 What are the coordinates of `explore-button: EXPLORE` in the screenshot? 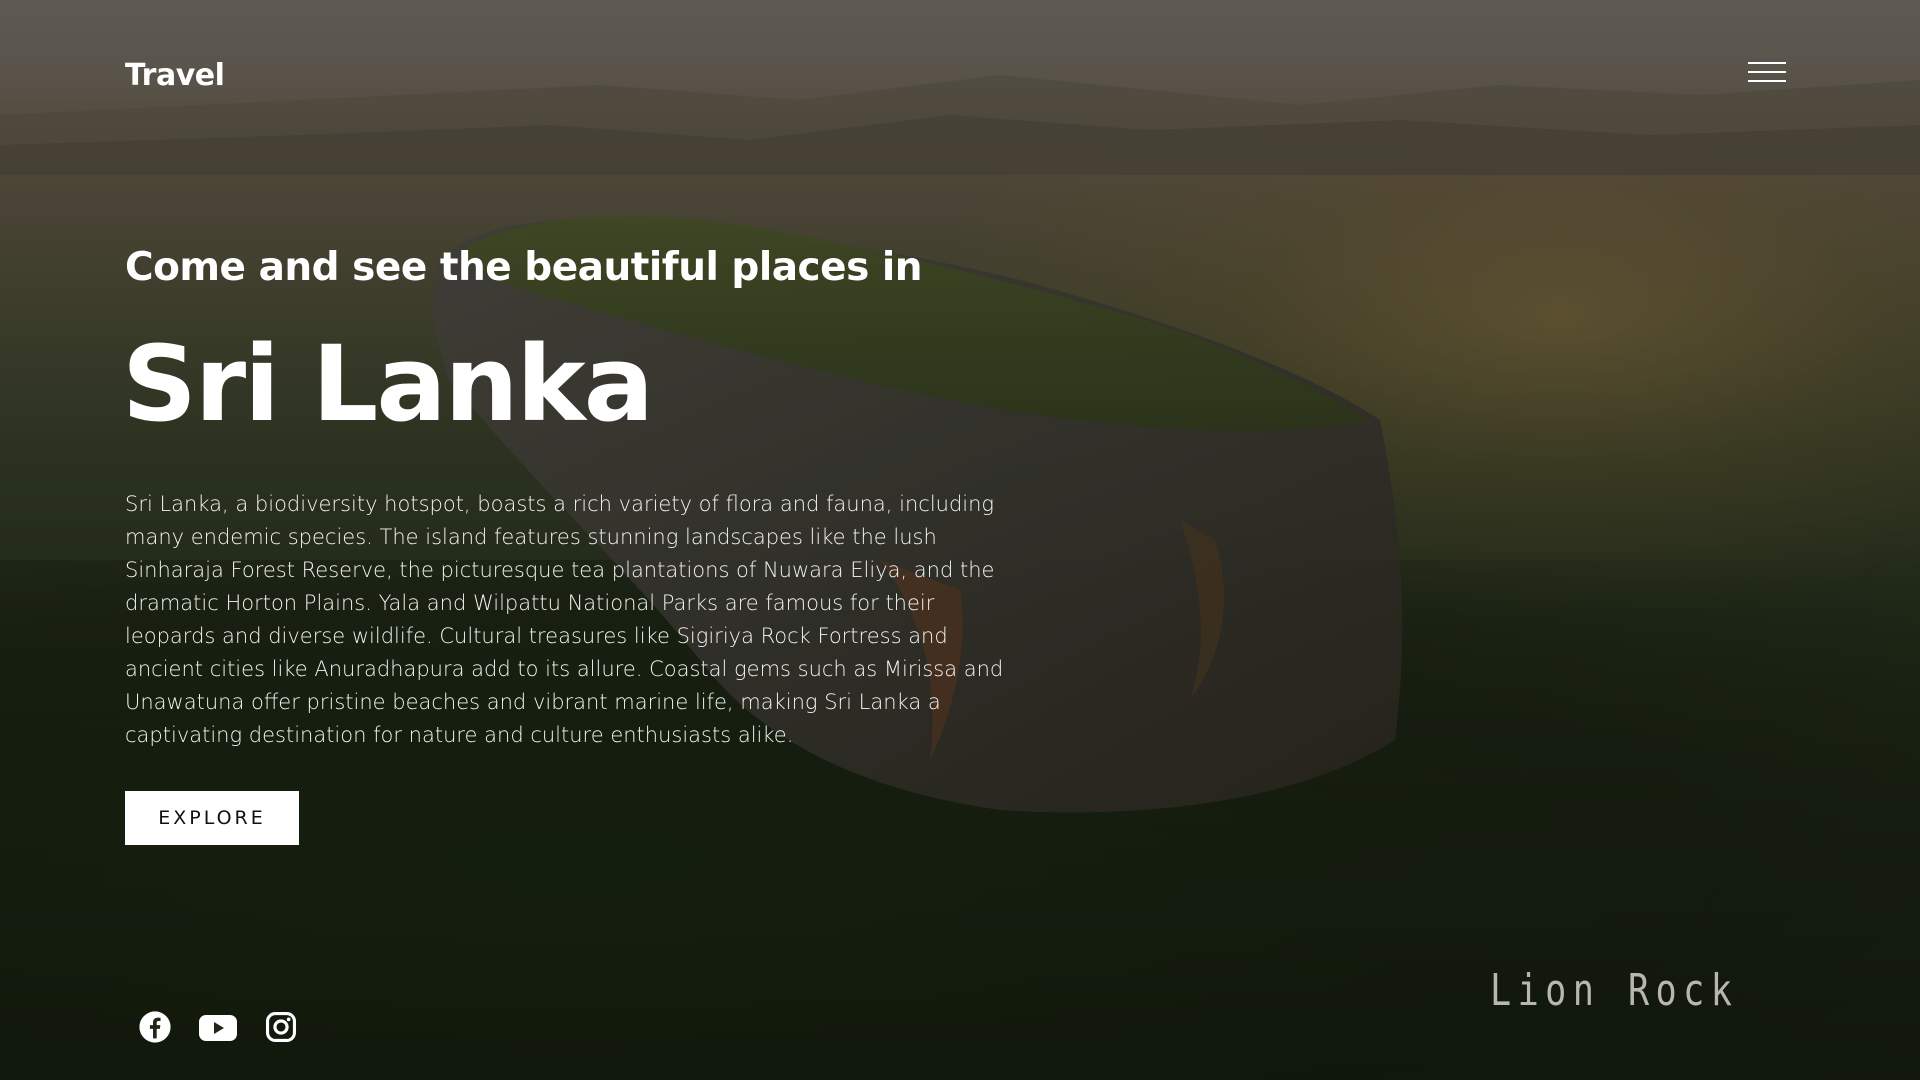 It's located at (212, 818).